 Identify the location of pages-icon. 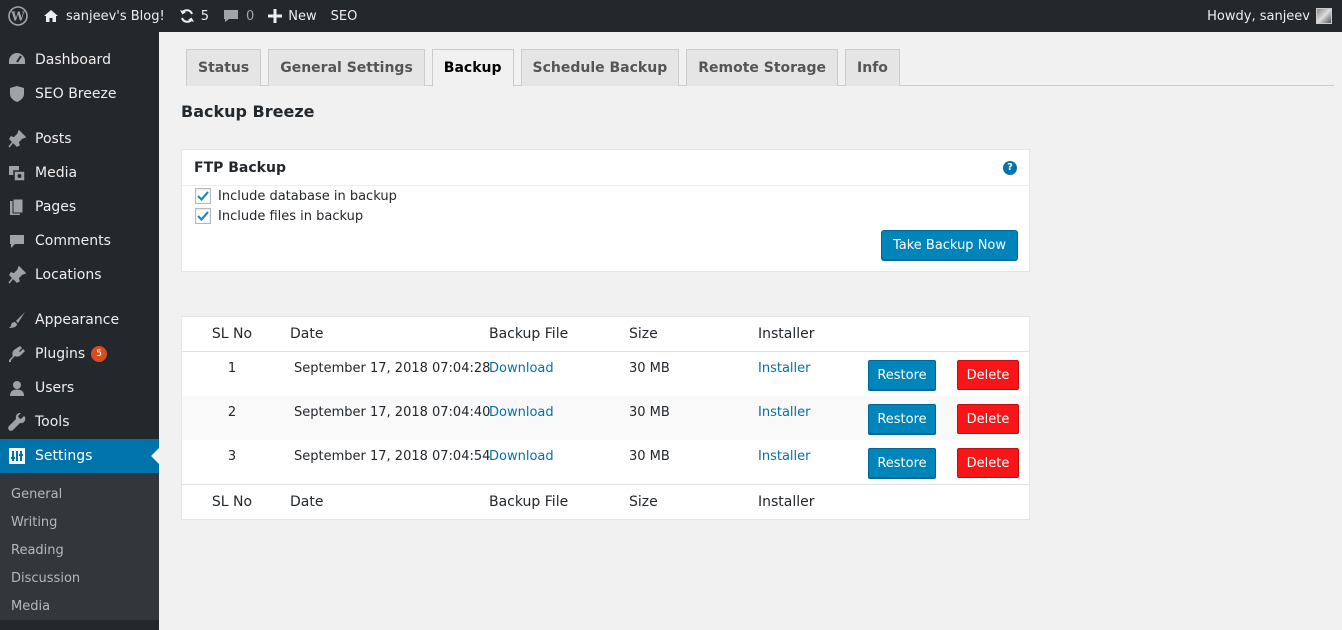
(17, 207).